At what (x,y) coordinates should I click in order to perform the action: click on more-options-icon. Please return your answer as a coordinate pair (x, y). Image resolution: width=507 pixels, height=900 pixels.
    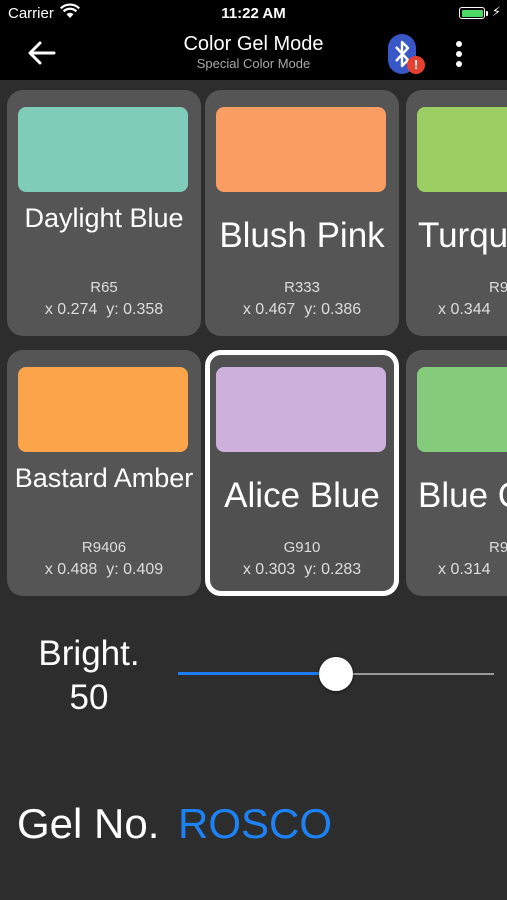
    Looking at the image, I should click on (459, 54).